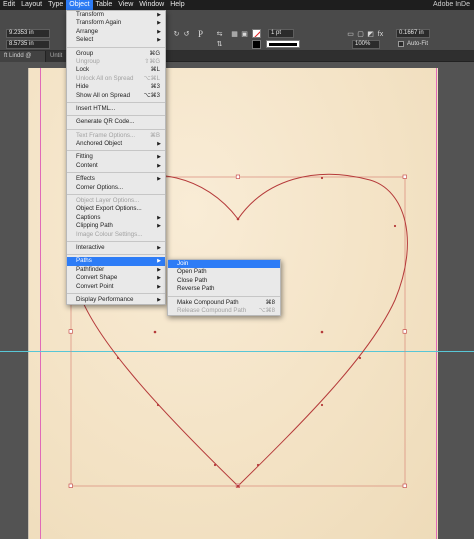  Describe the element at coordinates (151, 95) in the screenshot. I see `menu-item-shortcut: ⌥⌘3` at that location.